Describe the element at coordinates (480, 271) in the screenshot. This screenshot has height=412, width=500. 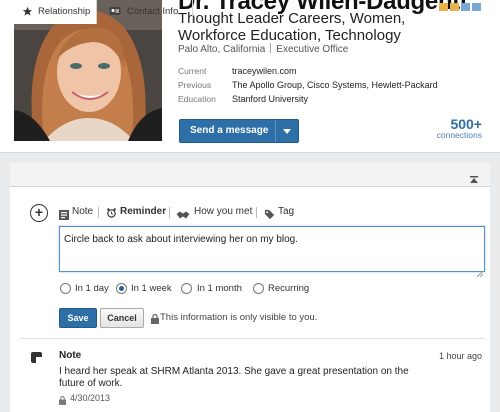
I see `resize-handle-icon` at that location.